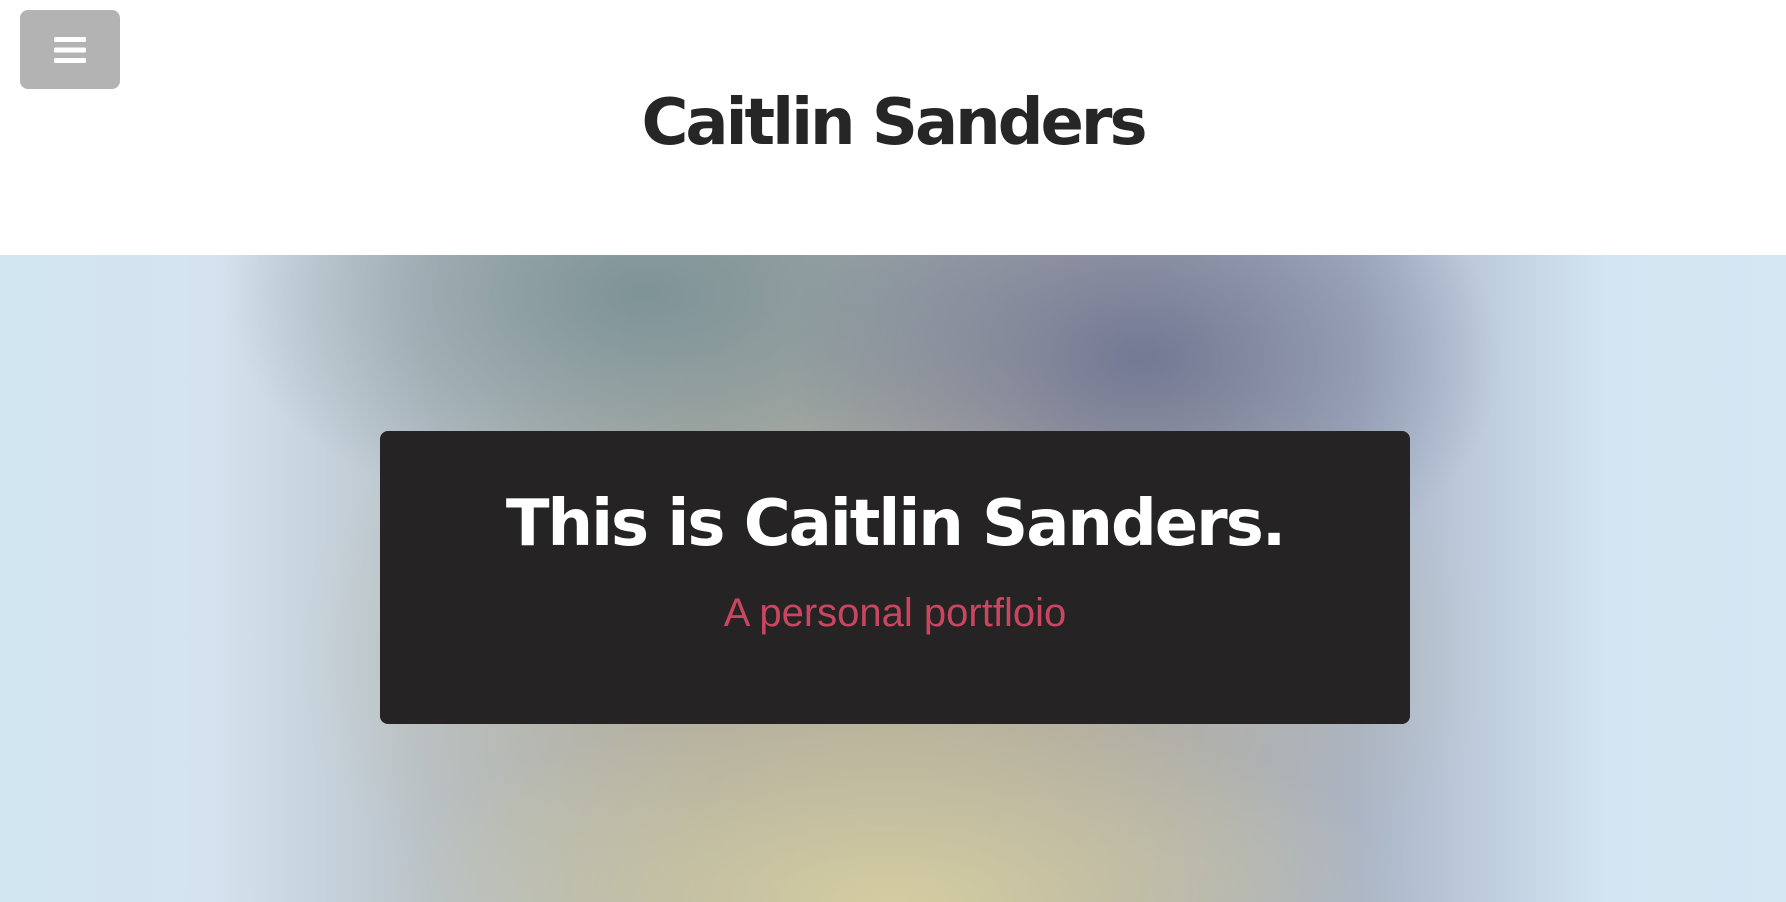  What do you see at coordinates (894, 171) in the screenshot?
I see `site-title: Caitlin Sanders` at bounding box center [894, 171].